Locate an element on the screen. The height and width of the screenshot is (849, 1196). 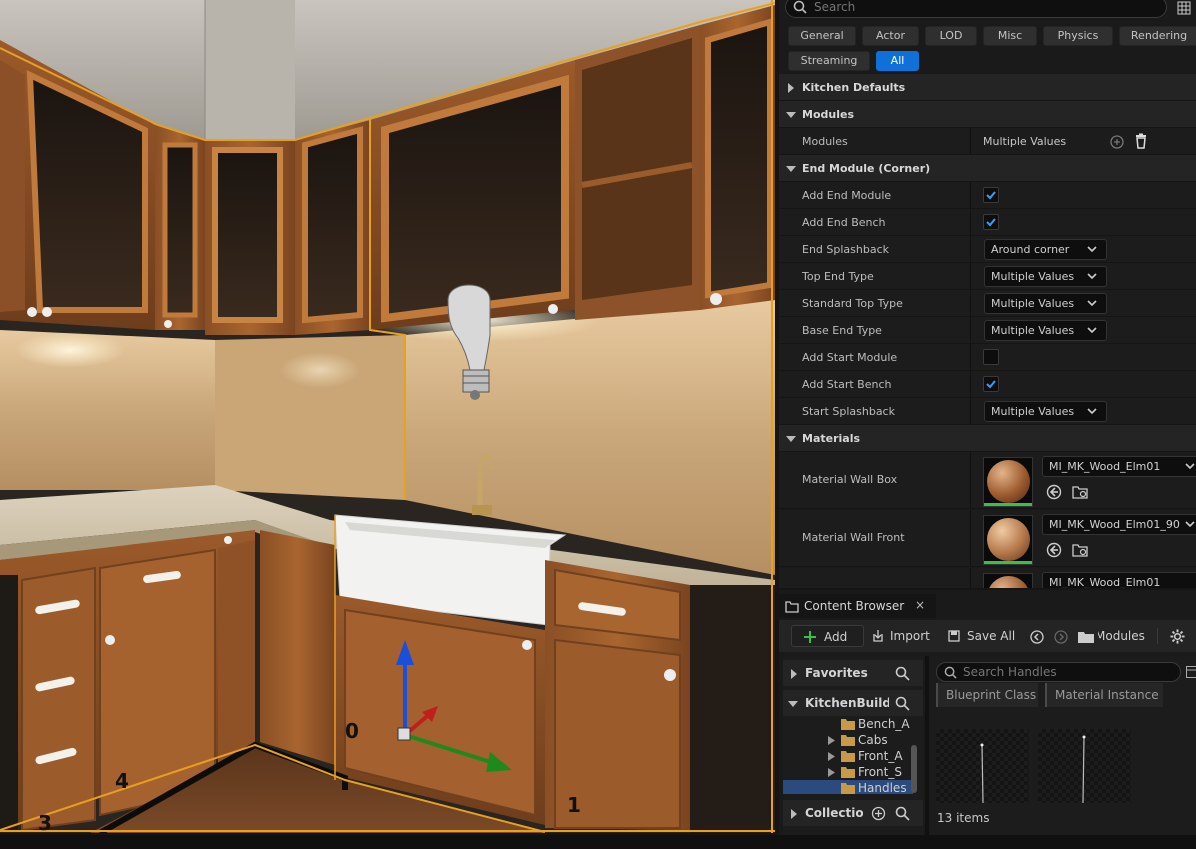
filter-misc: Misc is located at coordinates (1010, 36).